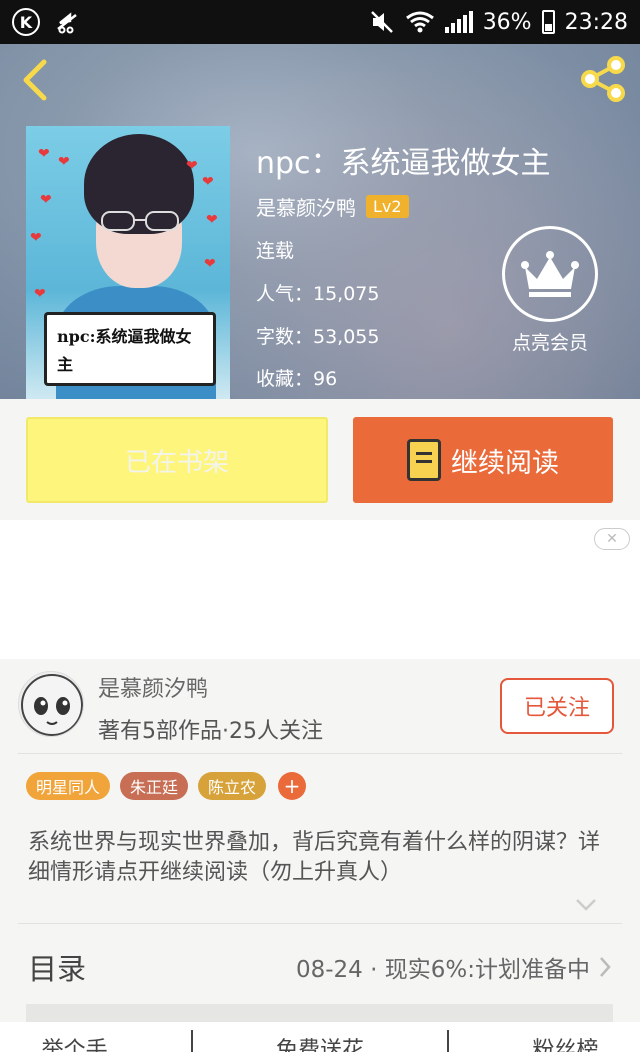  What do you see at coordinates (153, 687) in the screenshot?
I see `author-name: 是慕颜汐鸭` at bounding box center [153, 687].